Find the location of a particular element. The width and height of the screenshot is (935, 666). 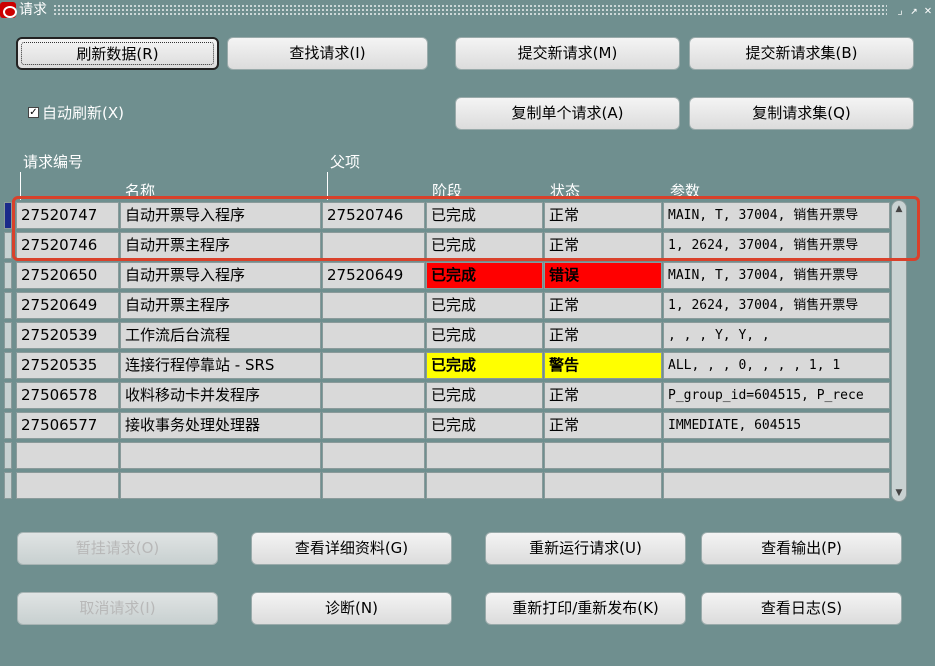

view-details-button: 查看详细资料(G) is located at coordinates (351, 548).